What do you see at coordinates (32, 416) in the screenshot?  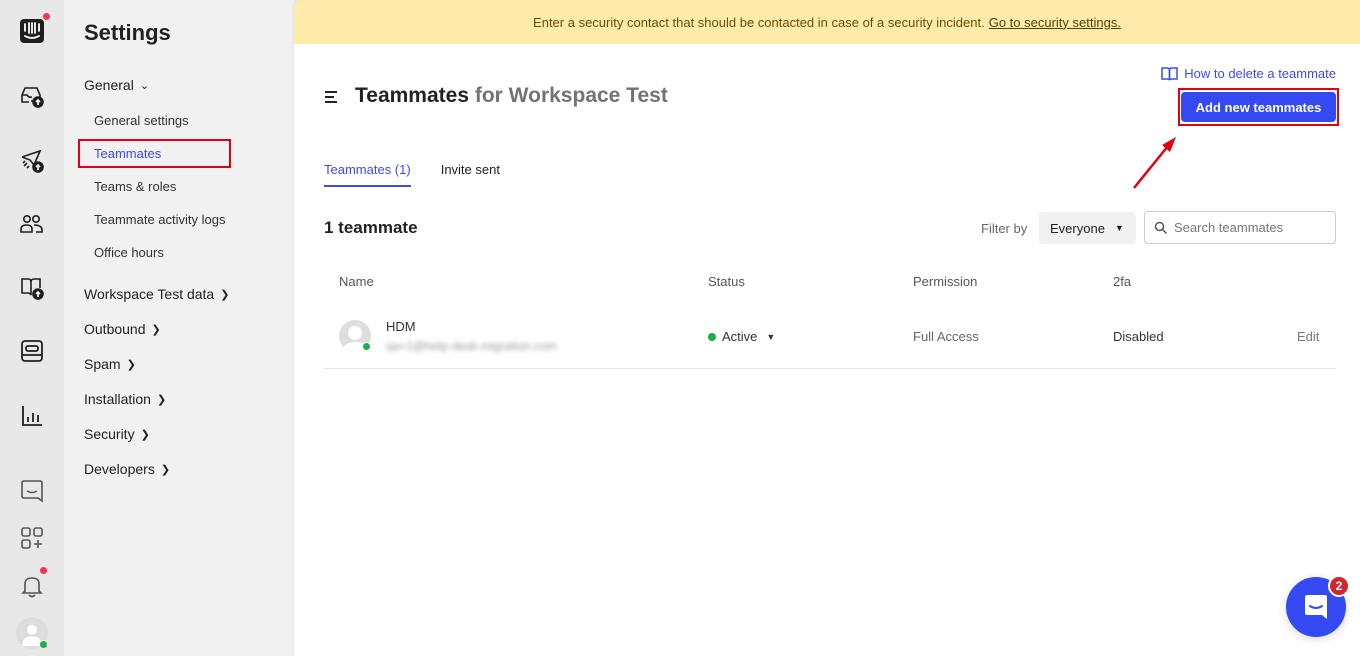 I see `bar-chart-icon` at bounding box center [32, 416].